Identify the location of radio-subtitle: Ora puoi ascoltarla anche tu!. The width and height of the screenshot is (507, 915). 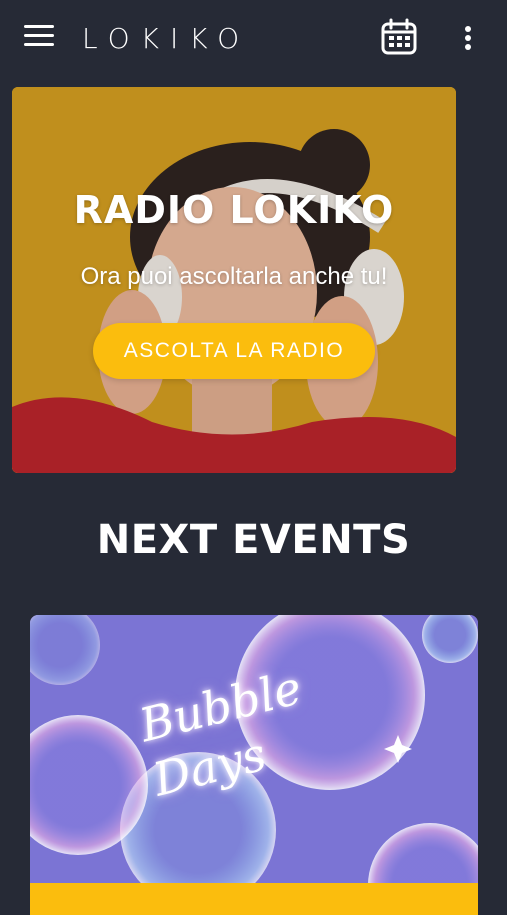
(234, 276).